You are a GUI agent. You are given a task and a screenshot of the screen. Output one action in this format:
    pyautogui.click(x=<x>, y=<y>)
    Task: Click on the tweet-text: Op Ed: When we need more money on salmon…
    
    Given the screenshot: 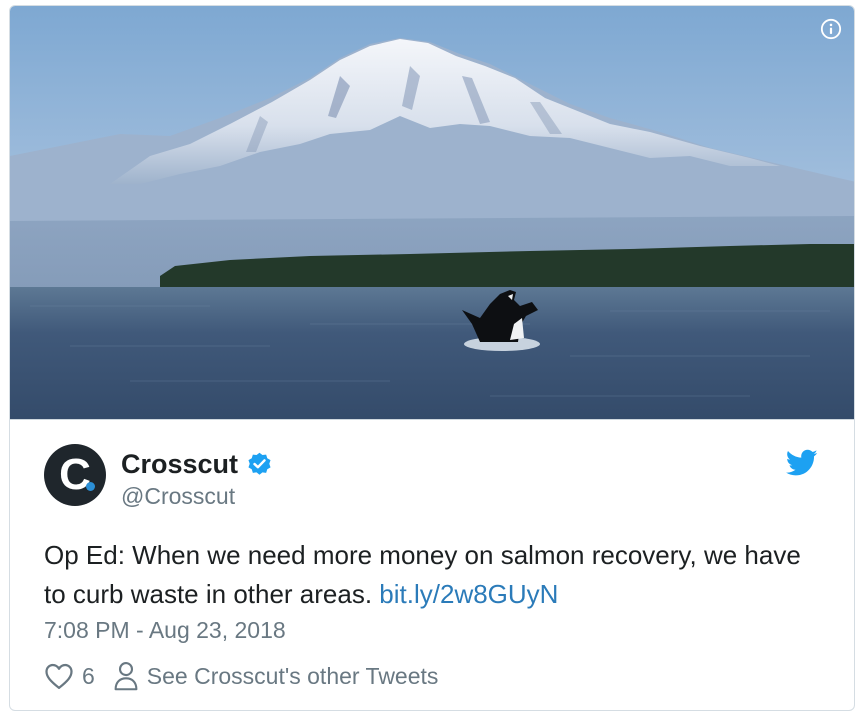 What is the action you would take?
    pyautogui.click(x=434, y=575)
    